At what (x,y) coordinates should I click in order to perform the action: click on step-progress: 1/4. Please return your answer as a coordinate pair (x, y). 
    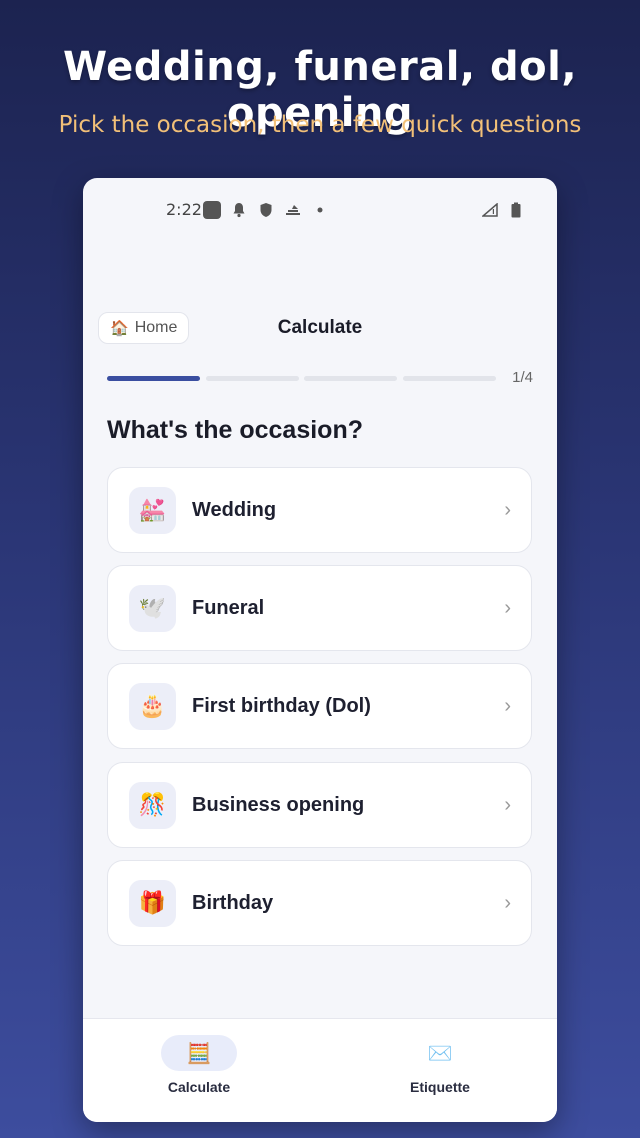
    Looking at the image, I should click on (320, 378).